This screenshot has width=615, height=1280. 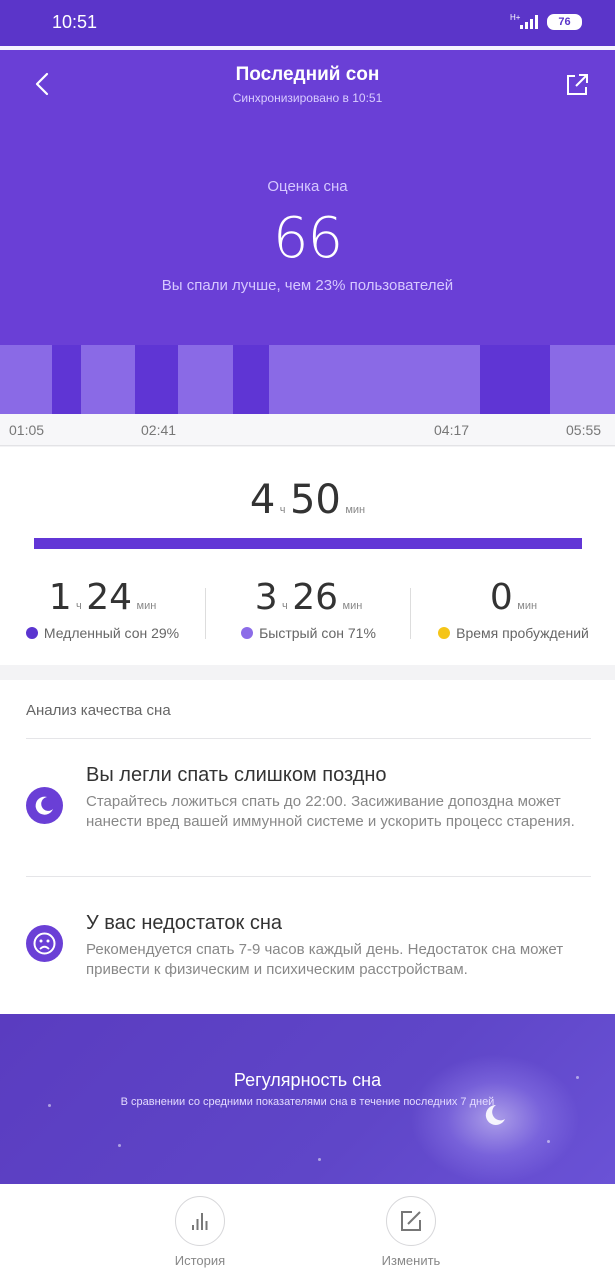 I want to click on awake-minutes: 0, so click(x=501, y=597).